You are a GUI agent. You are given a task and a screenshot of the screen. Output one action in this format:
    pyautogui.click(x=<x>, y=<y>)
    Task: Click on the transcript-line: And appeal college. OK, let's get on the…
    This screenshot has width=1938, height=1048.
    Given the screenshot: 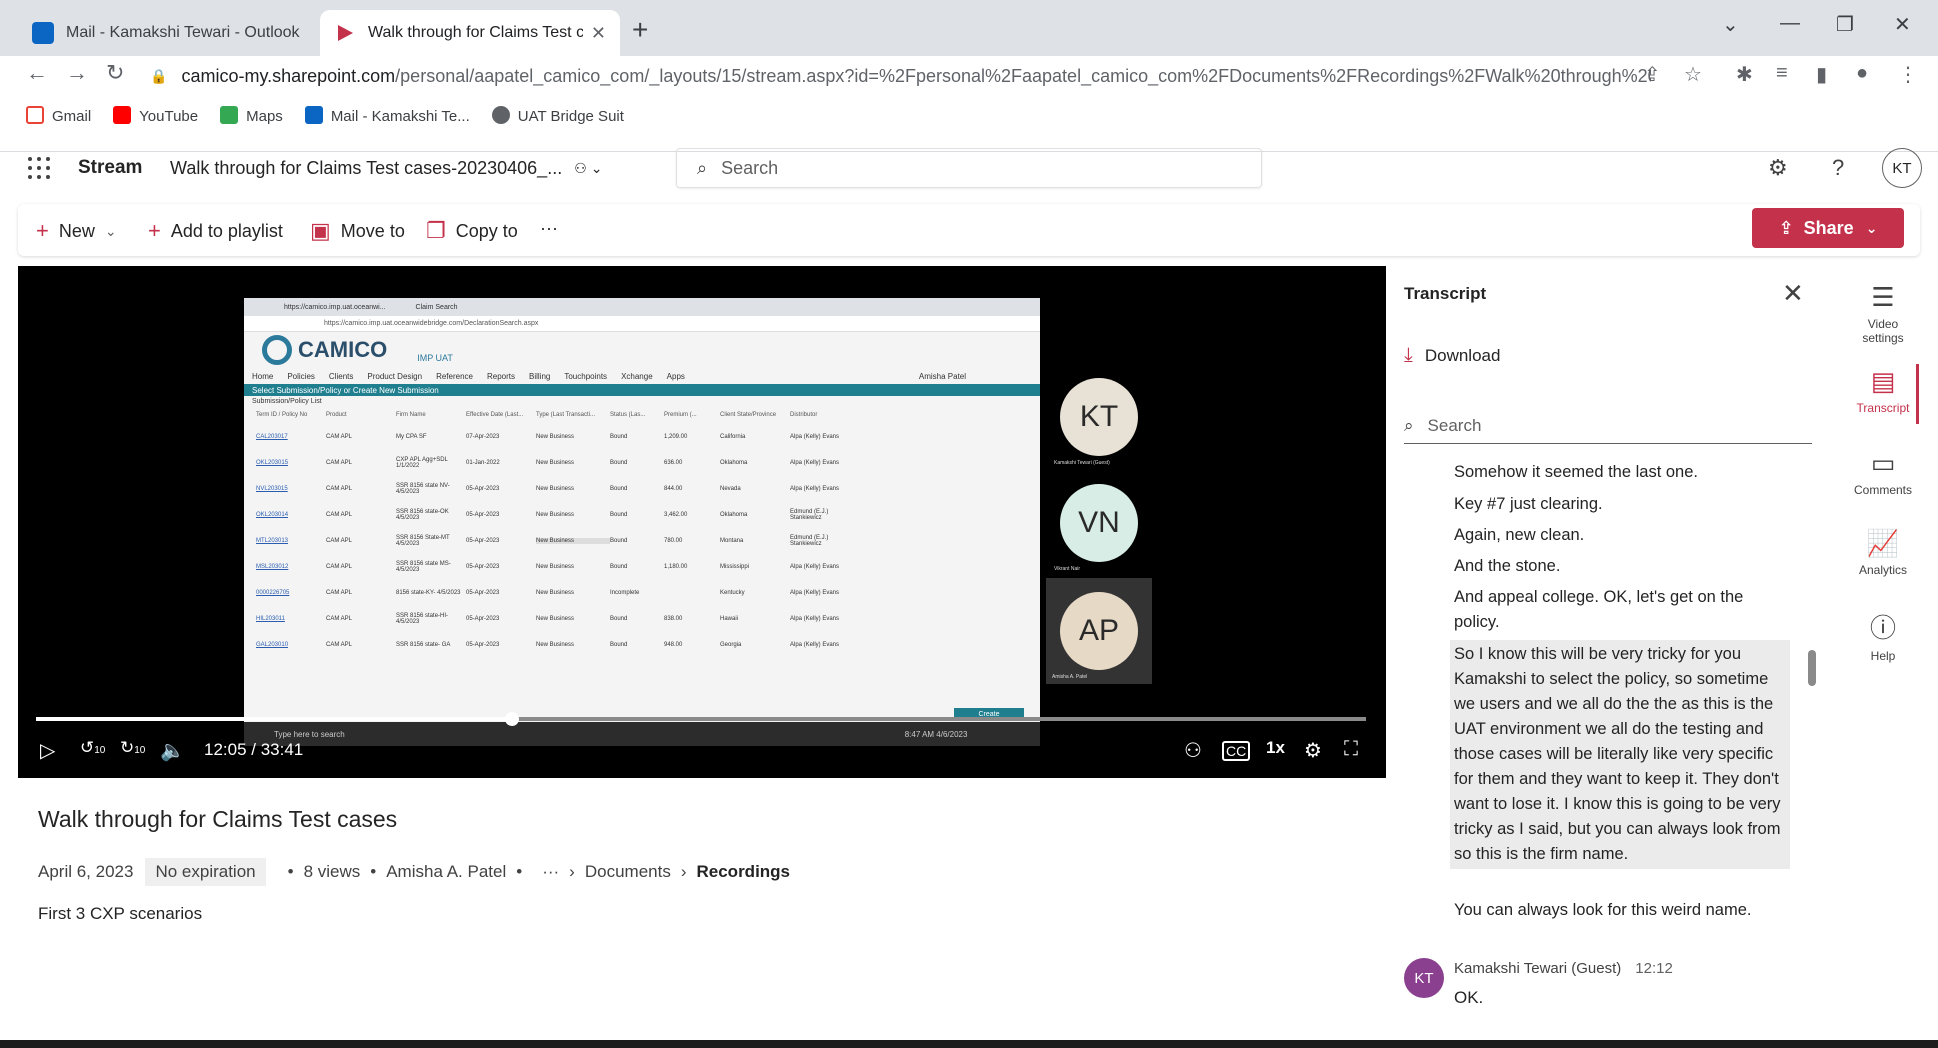 What is the action you would take?
    pyautogui.click(x=1622, y=610)
    